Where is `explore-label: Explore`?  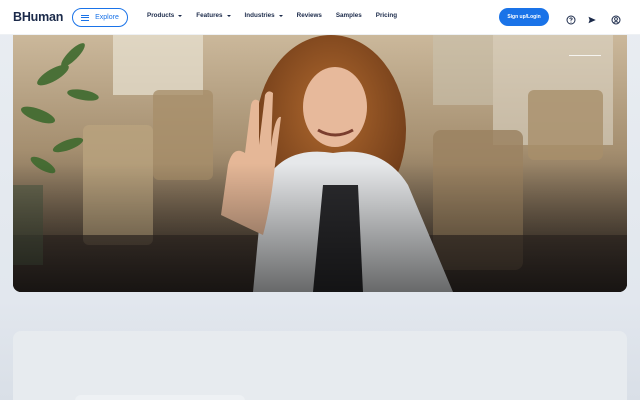
explore-label: Explore is located at coordinates (107, 17).